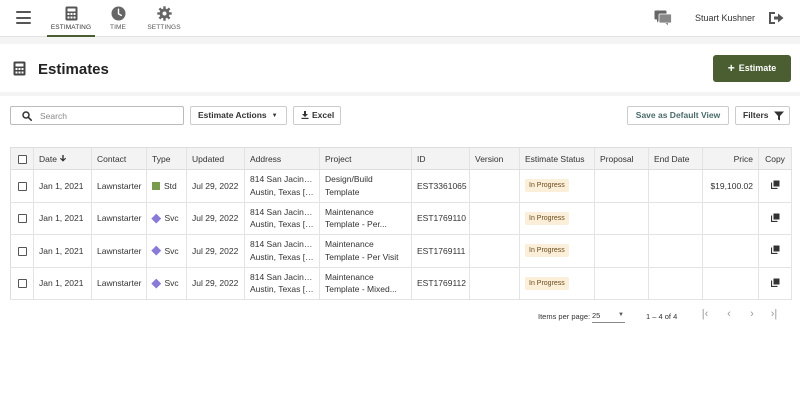 The width and height of the screenshot is (800, 413). I want to click on column-header-copy: Copy, so click(775, 158).